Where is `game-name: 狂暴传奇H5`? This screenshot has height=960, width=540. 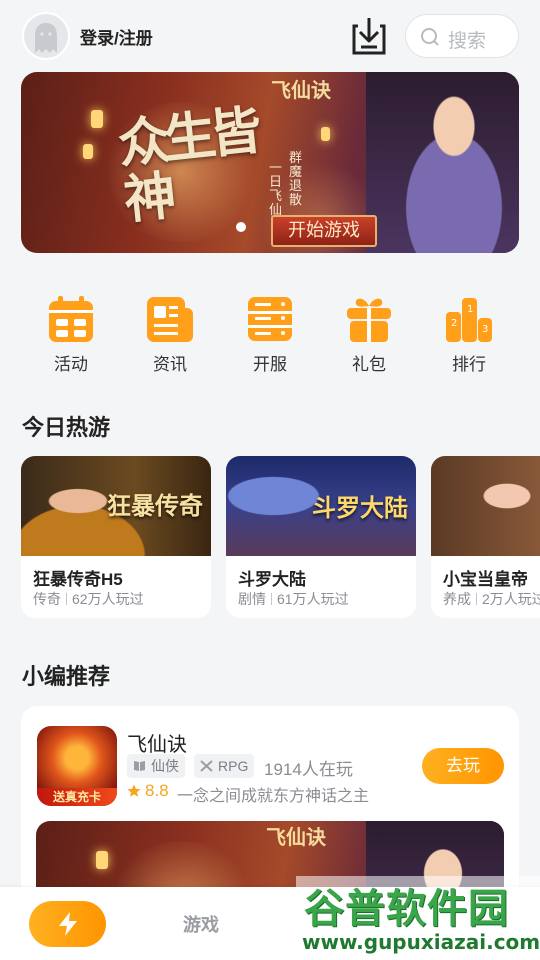
game-name: 狂暴传奇H5 is located at coordinates (78, 579).